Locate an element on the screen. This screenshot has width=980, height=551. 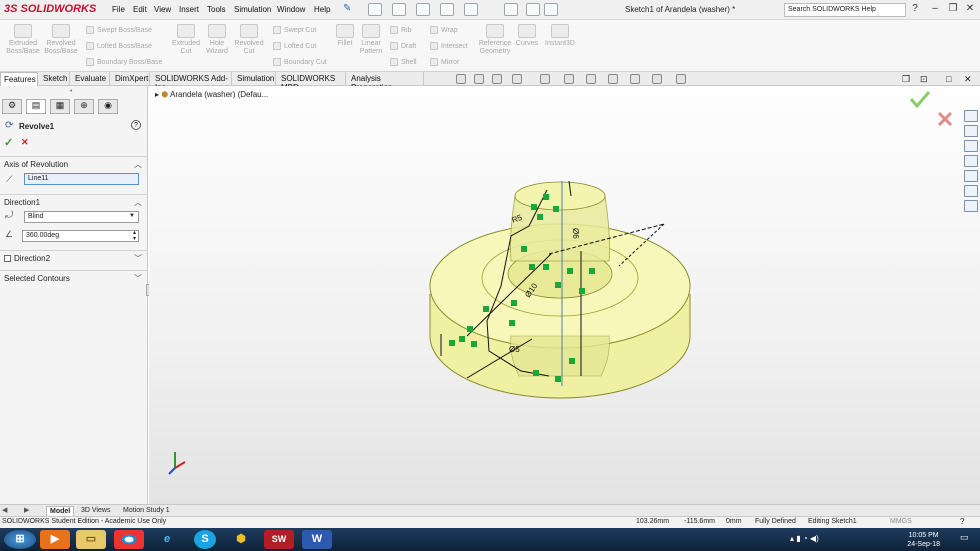
viewport-tile-icon: ⊡ is located at coordinates (924, 79).